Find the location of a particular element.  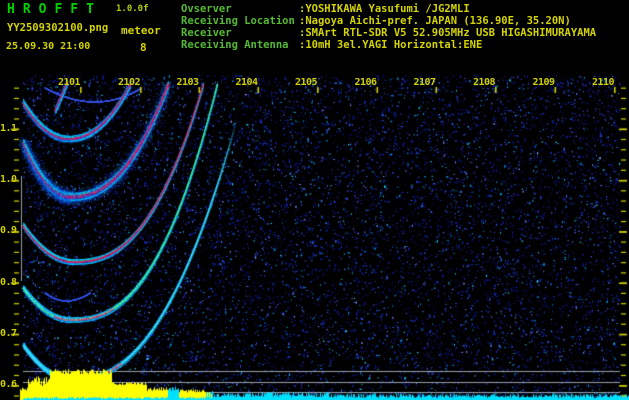

time-label-2104: 2104 is located at coordinates (246, 82).